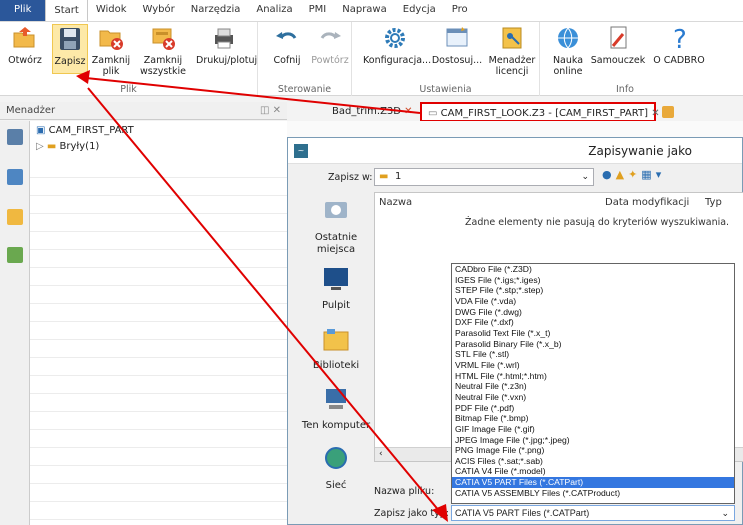 This screenshot has width=743, height=525. Describe the element at coordinates (679, 60) in the screenshot. I see `about-label: O CADBRO` at that location.